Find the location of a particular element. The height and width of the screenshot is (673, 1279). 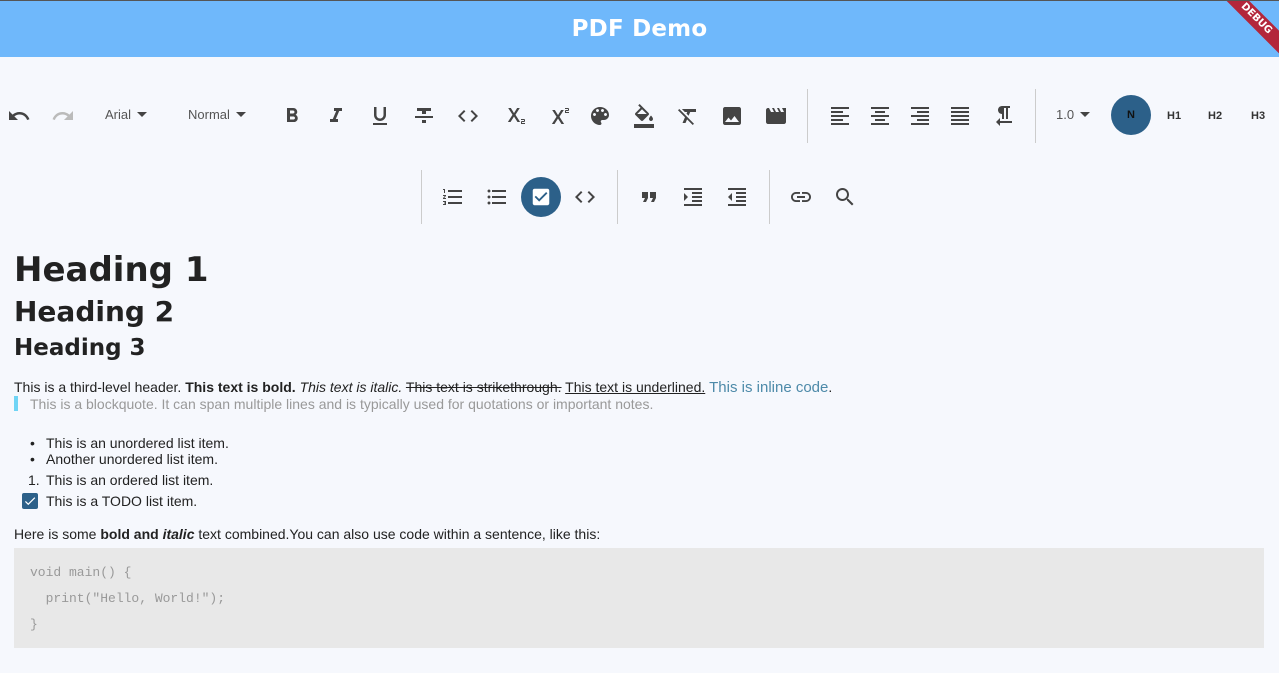

strikethrough-icon is located at coordinates (424, 115).